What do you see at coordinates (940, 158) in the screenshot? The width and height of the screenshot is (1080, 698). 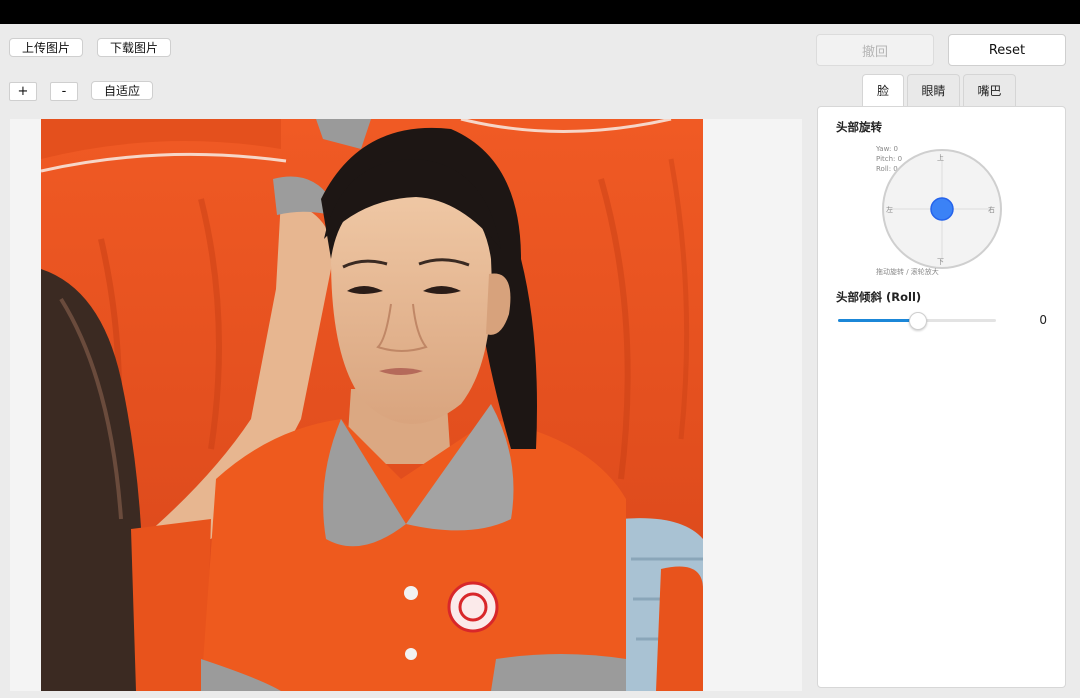 I see `joystick-up-label: 上` at bounding box center [940, 158].